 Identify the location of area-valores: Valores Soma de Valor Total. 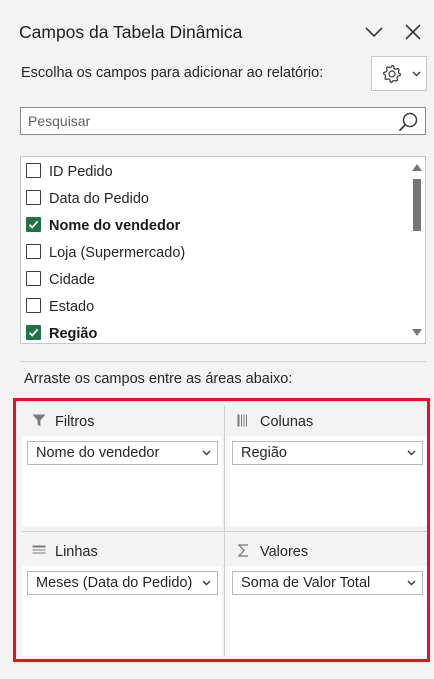
(327, 596).